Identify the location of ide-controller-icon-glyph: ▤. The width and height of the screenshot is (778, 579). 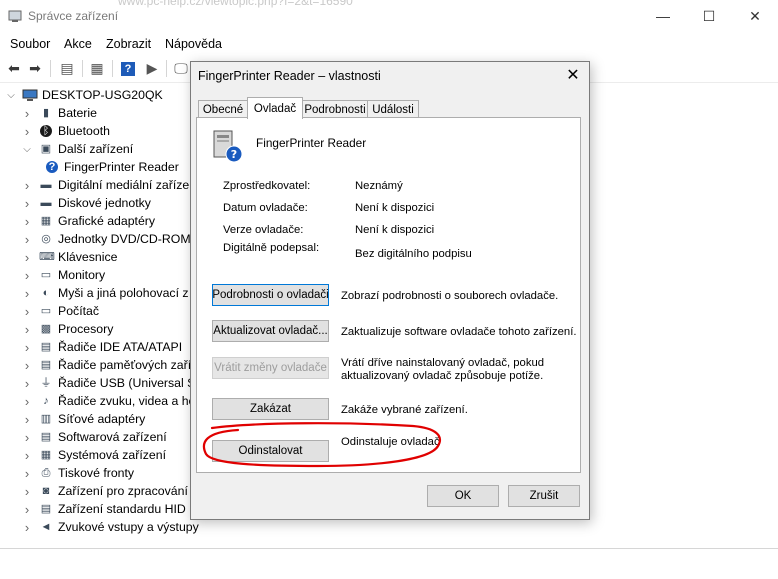
(46, 347).